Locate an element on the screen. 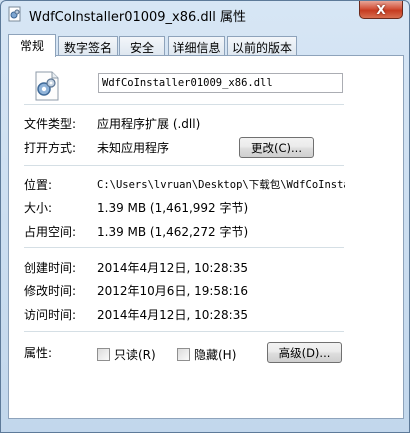 This screenshot has width=410, height=433. dll-file-gear-icon is located at coordinates (47, 86).